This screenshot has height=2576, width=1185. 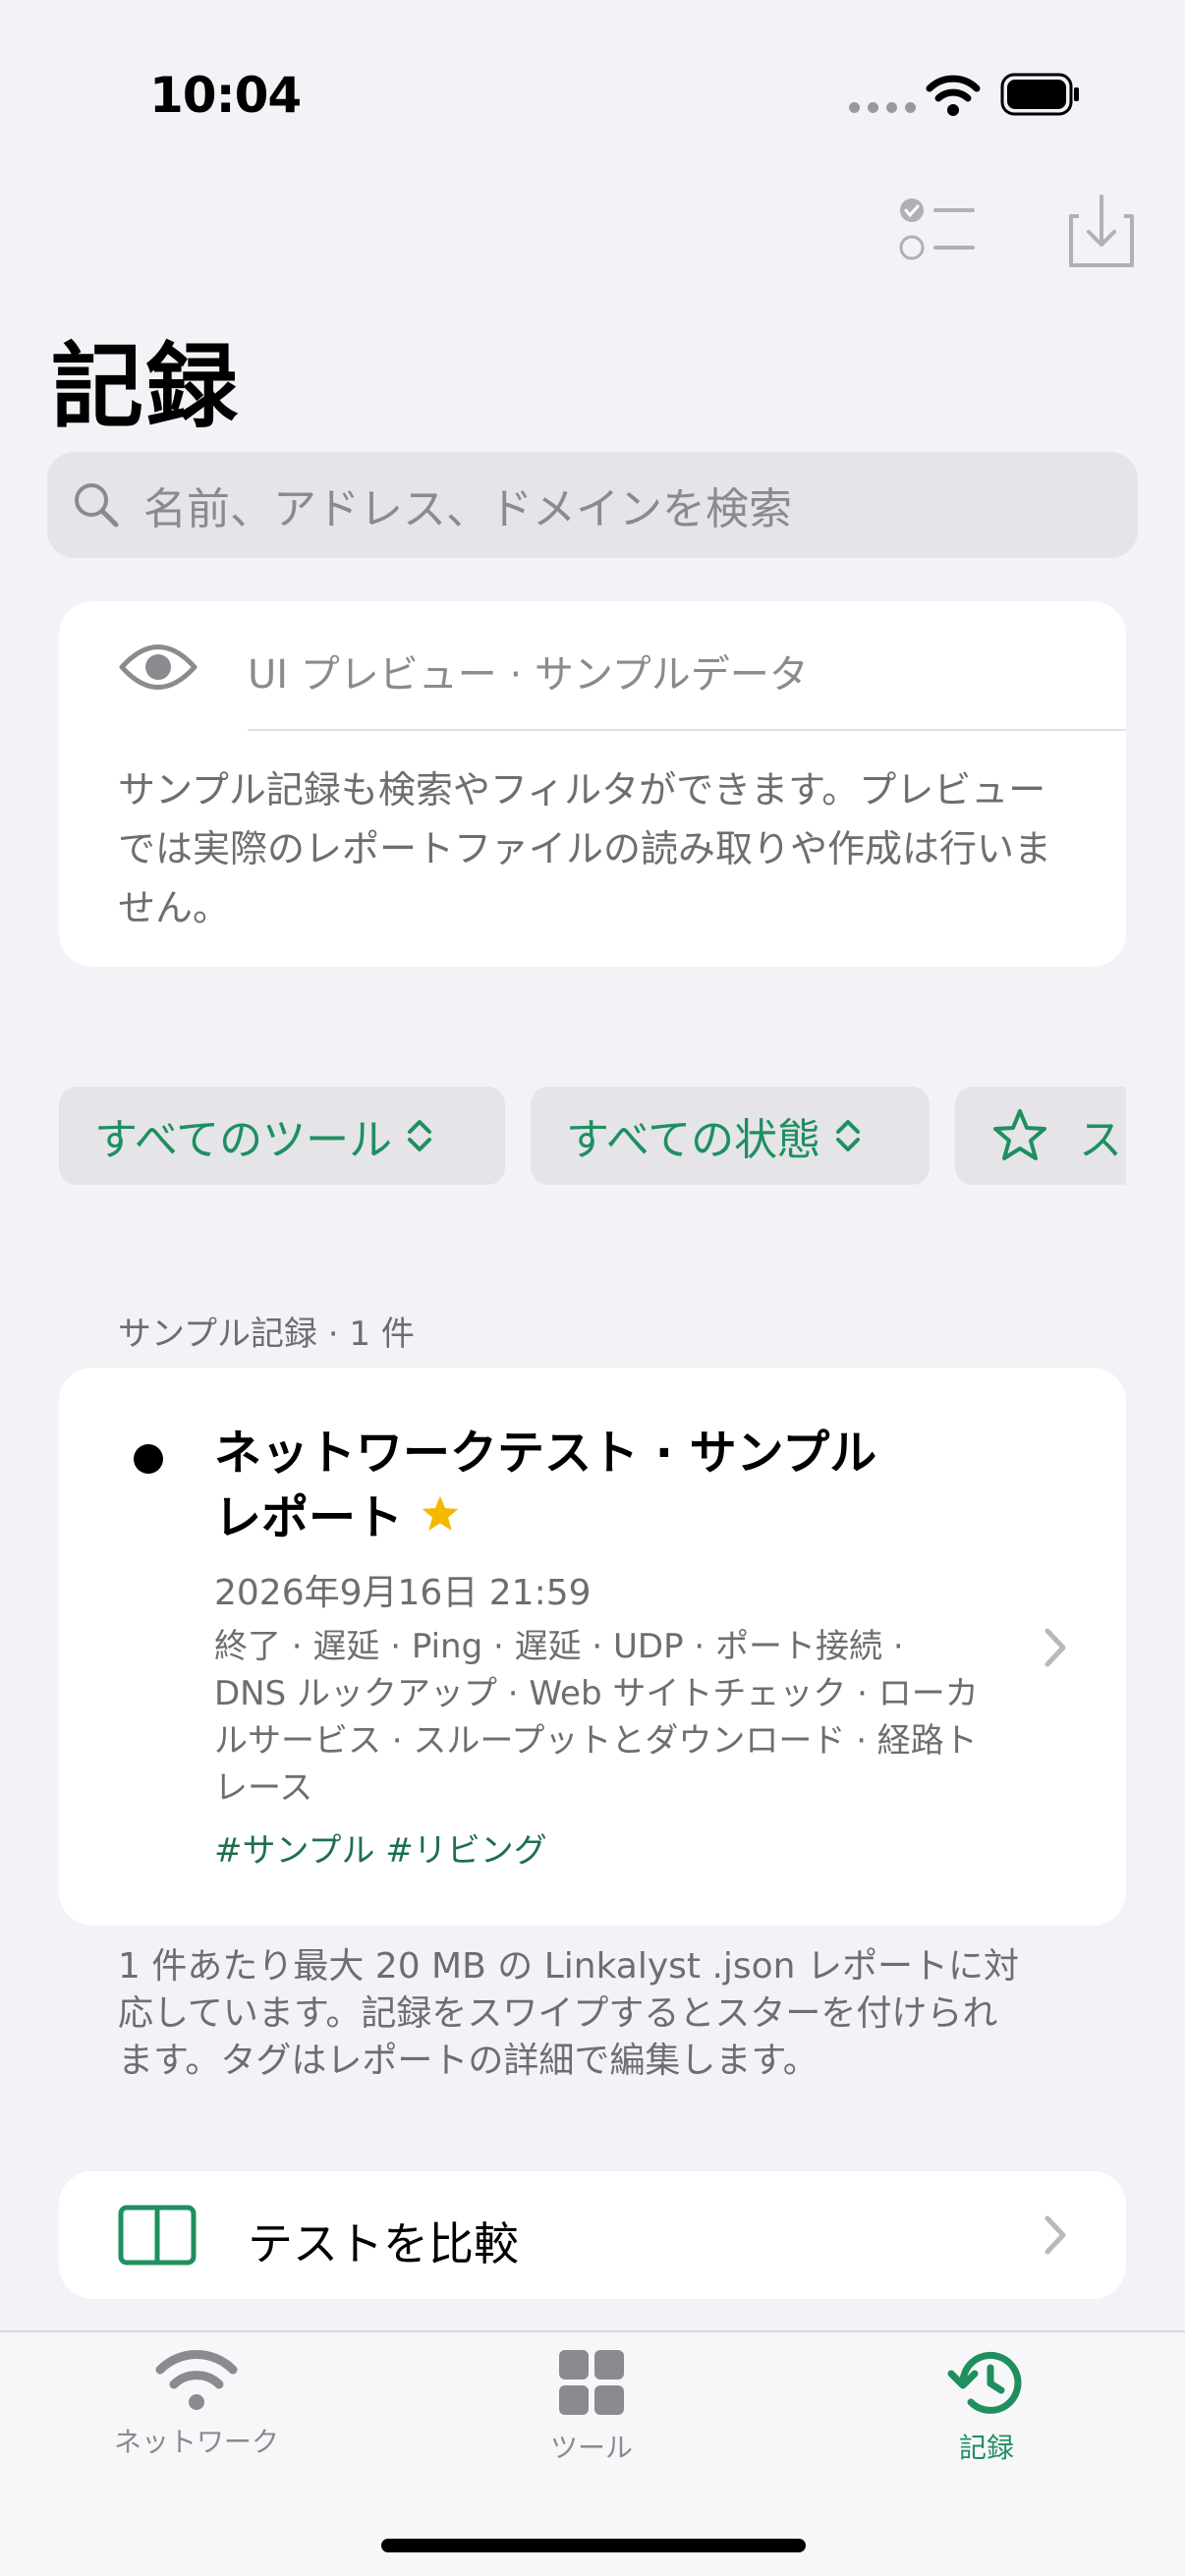 I want to click on star-outline-icon, so click(x=1020, y=1134).